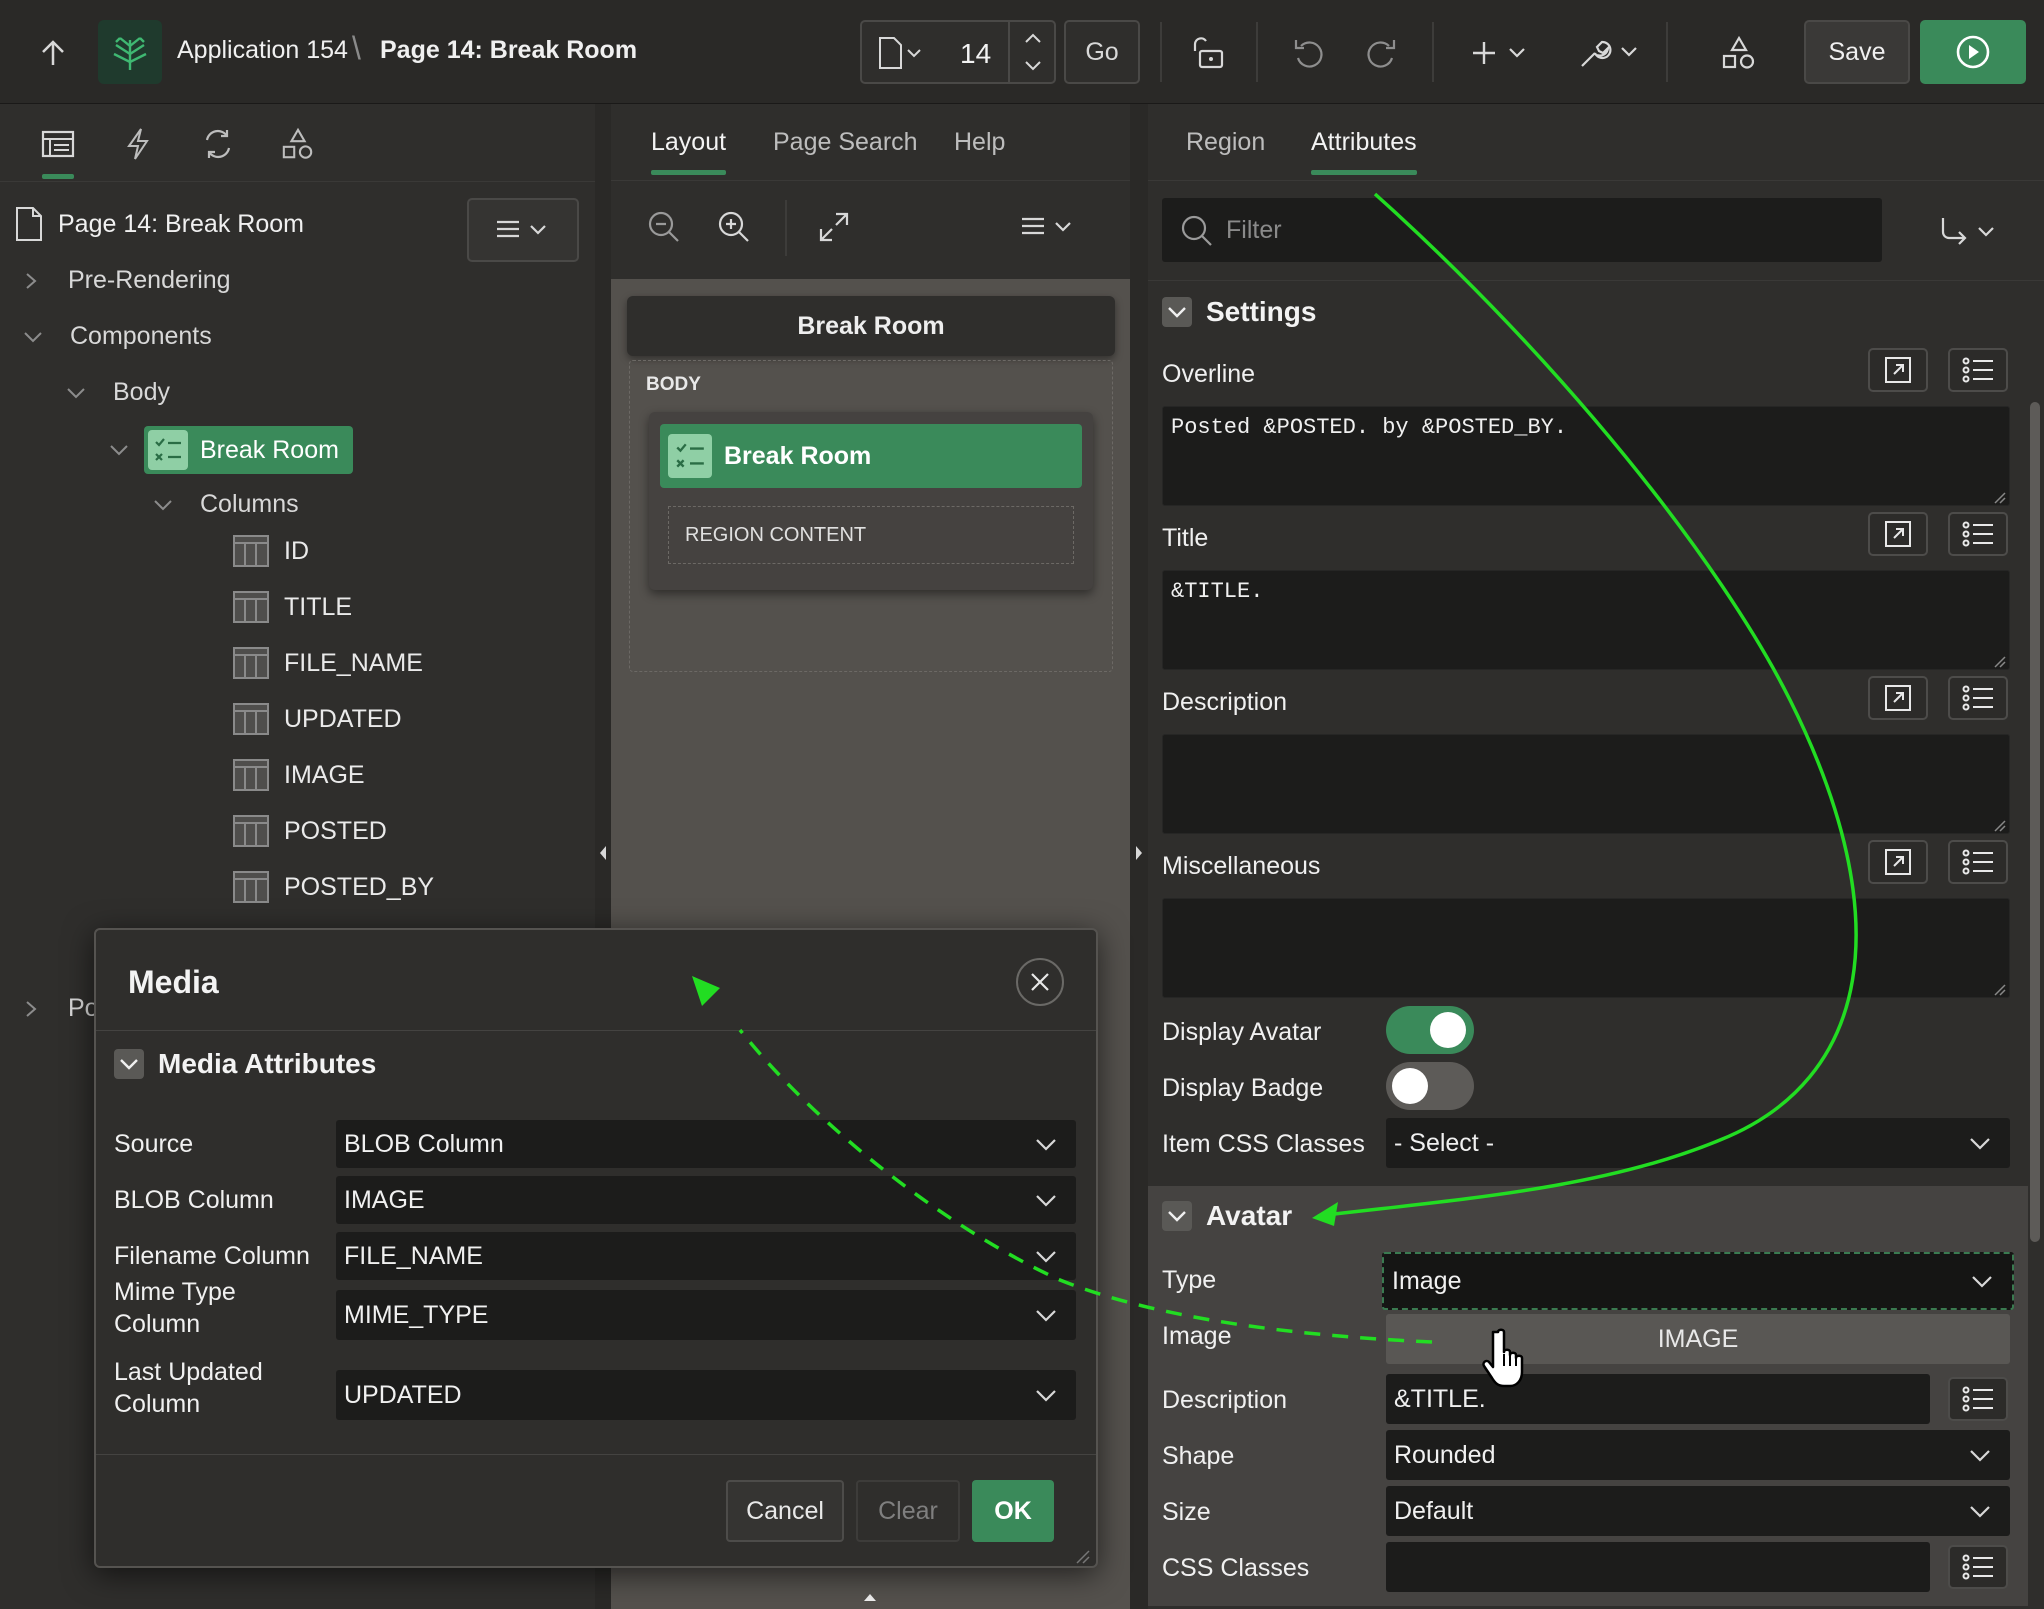 The width and height of the screenshot is (2044, 1609). What do you see at coordinates (1085, 1186) in the screenshot?
I see `dashed-annotation-arrow` at bounding box center [1085, 1186].